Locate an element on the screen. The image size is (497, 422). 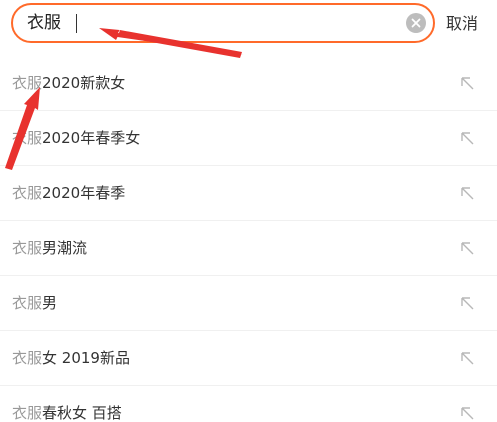
suggestion-text: 衣服2020年春季 is located at coordinates (68, 193).